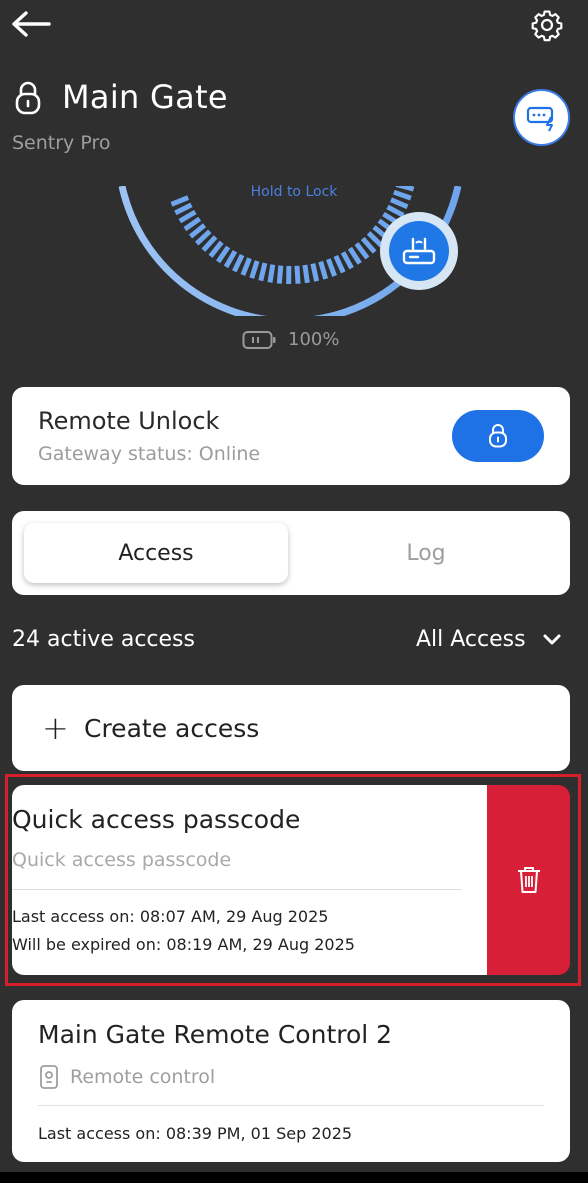  Describe the element at coordinates (103, 639) in the screenshot. I see `active-access-count: 24 active access` at that location.